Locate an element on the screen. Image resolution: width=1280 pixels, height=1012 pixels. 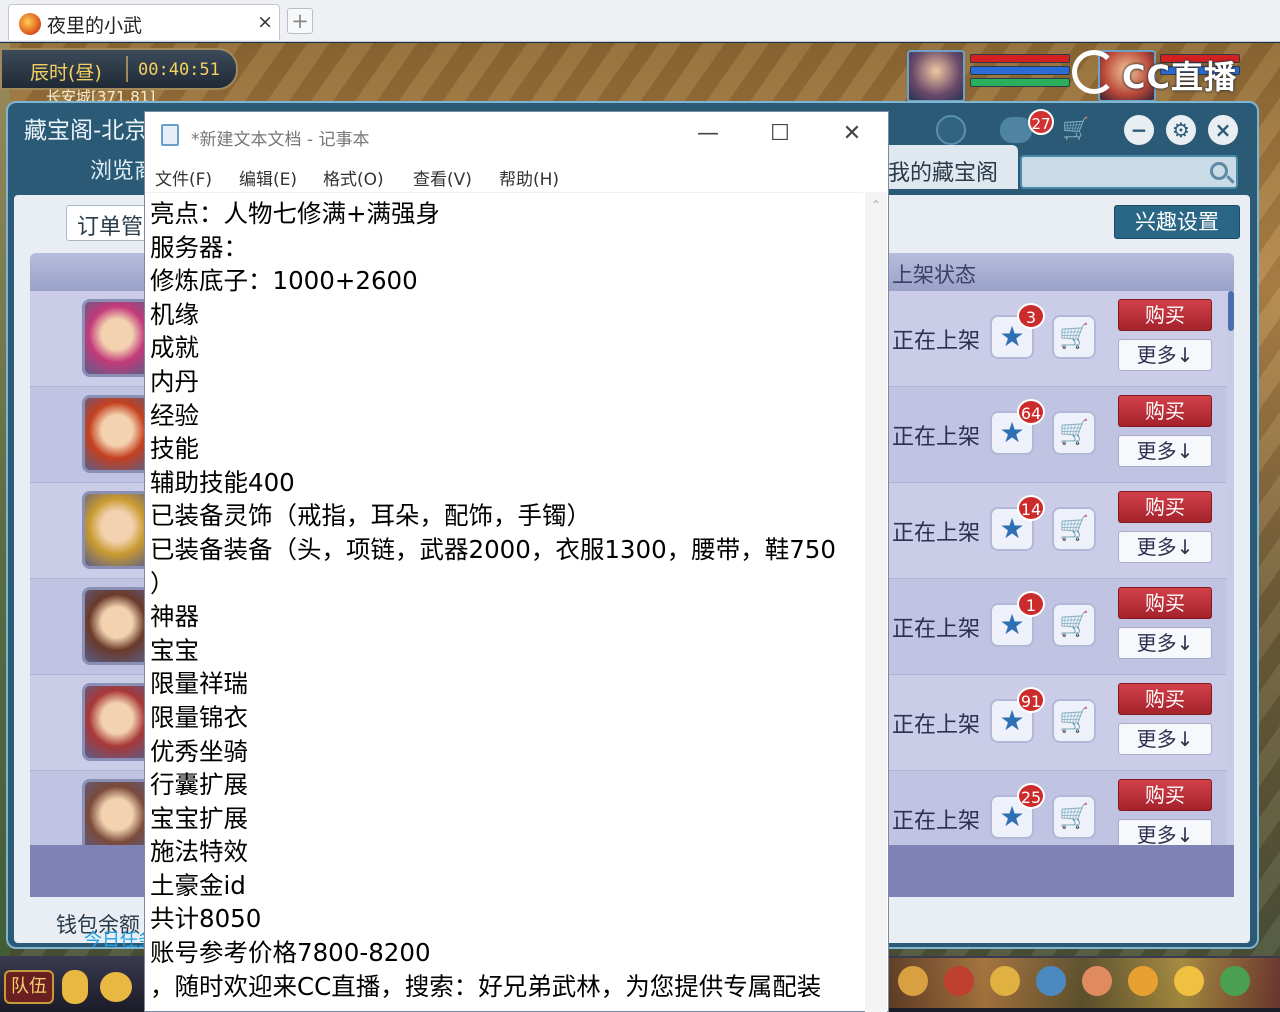
favorite-count-badge: 14 is located at coordinates (1031, 508).